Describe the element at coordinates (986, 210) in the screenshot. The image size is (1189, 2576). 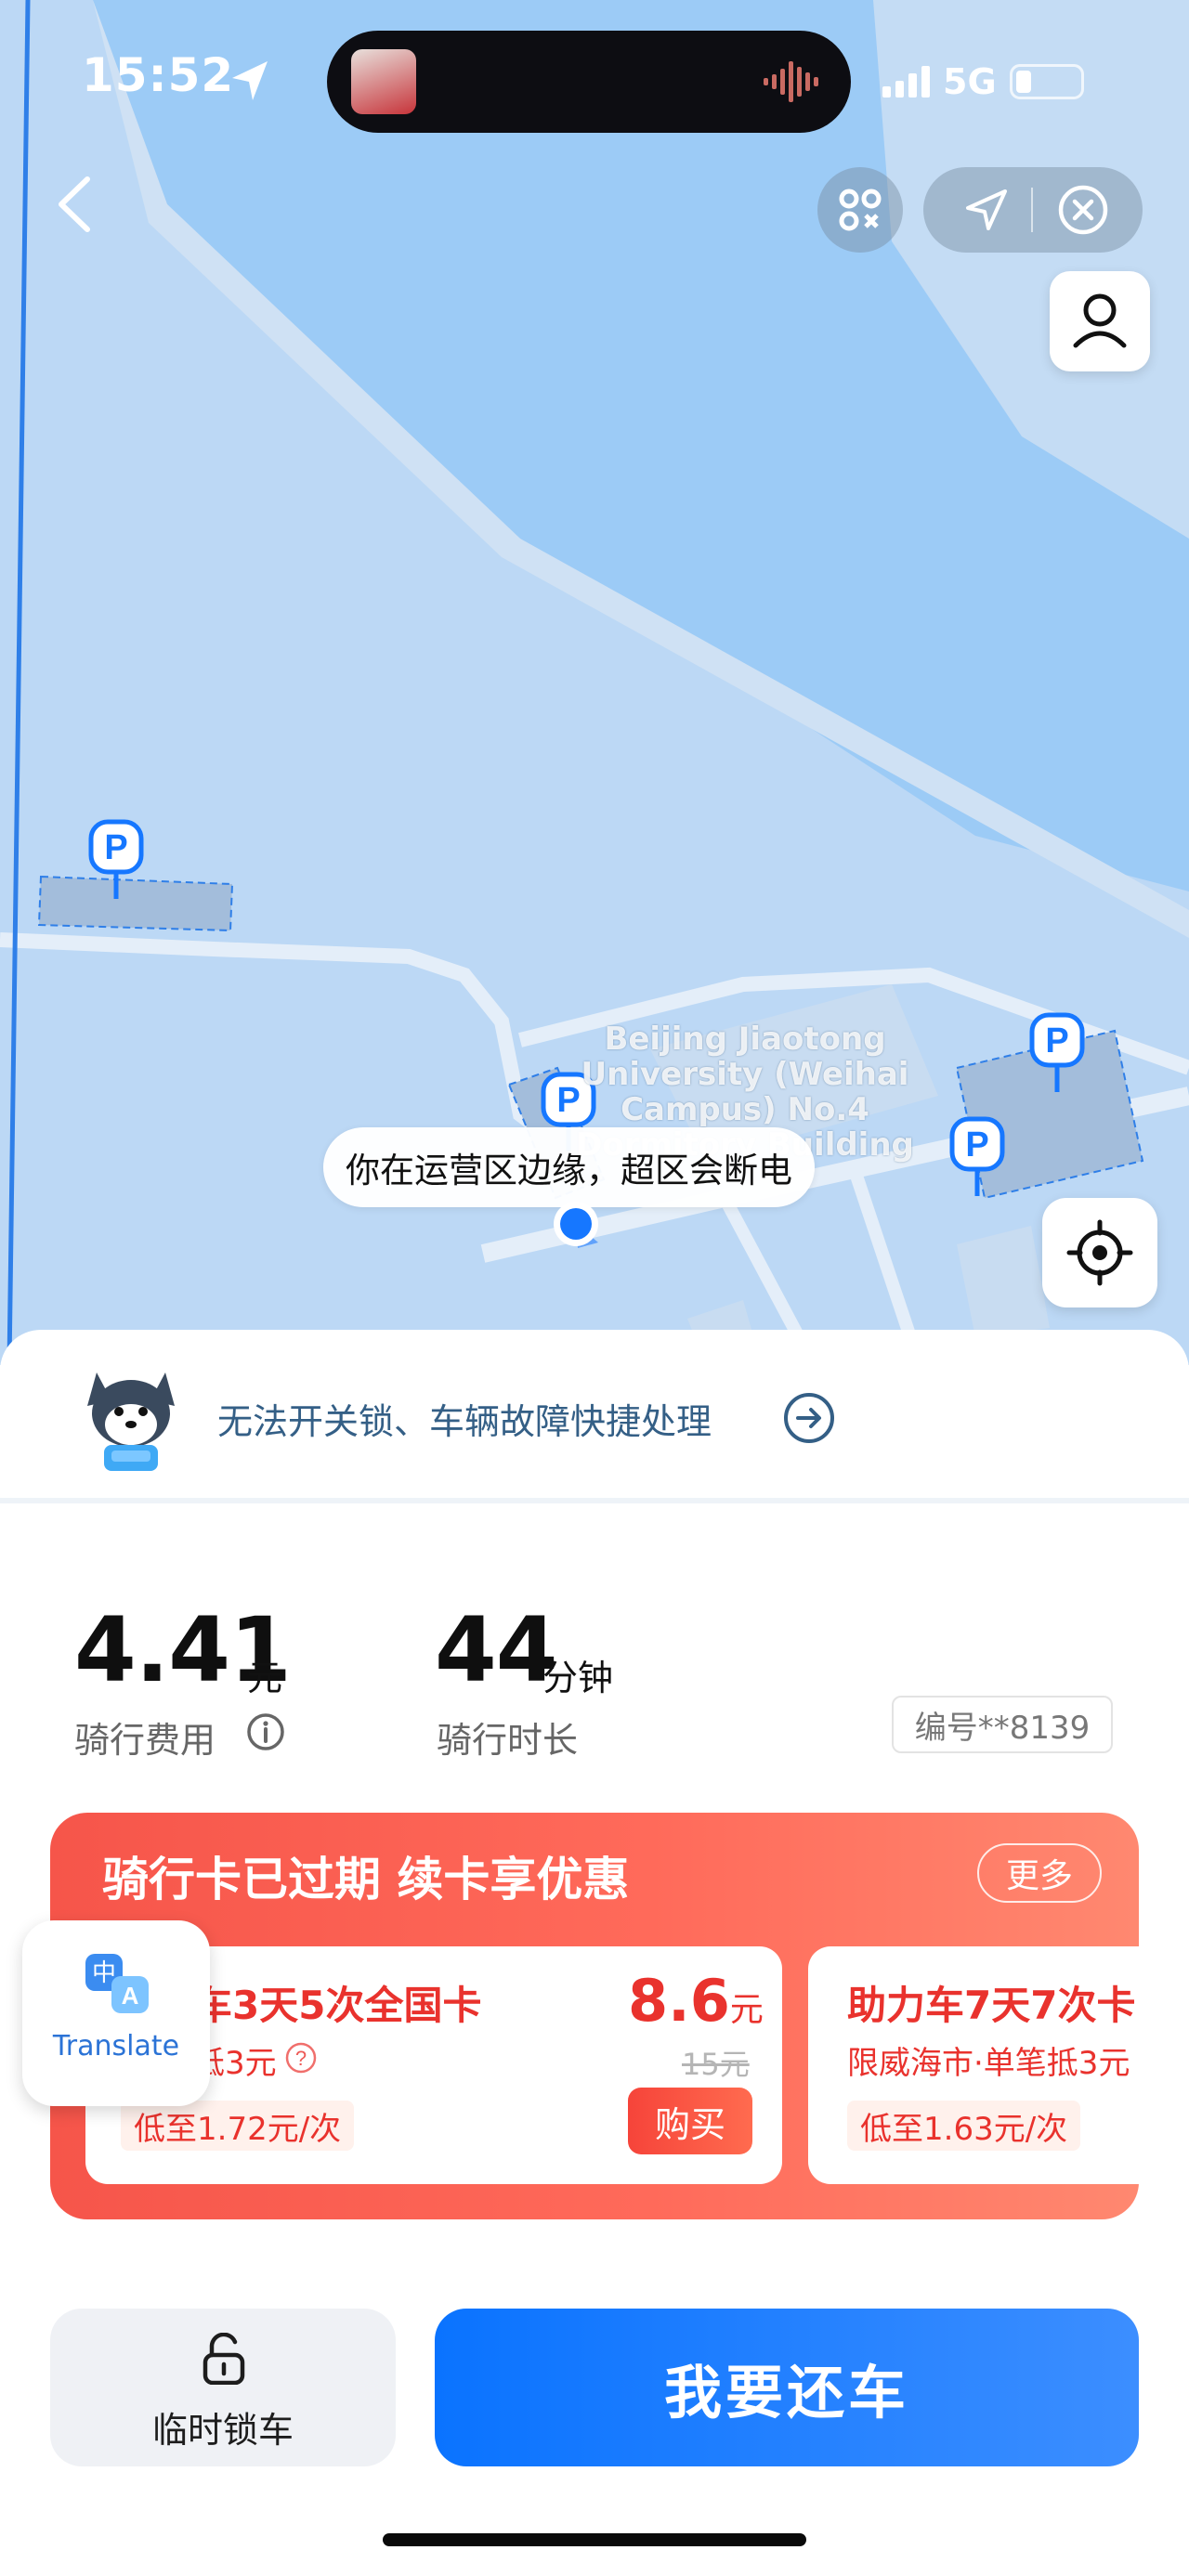
I see `navigate-arrow-icon` at that location.